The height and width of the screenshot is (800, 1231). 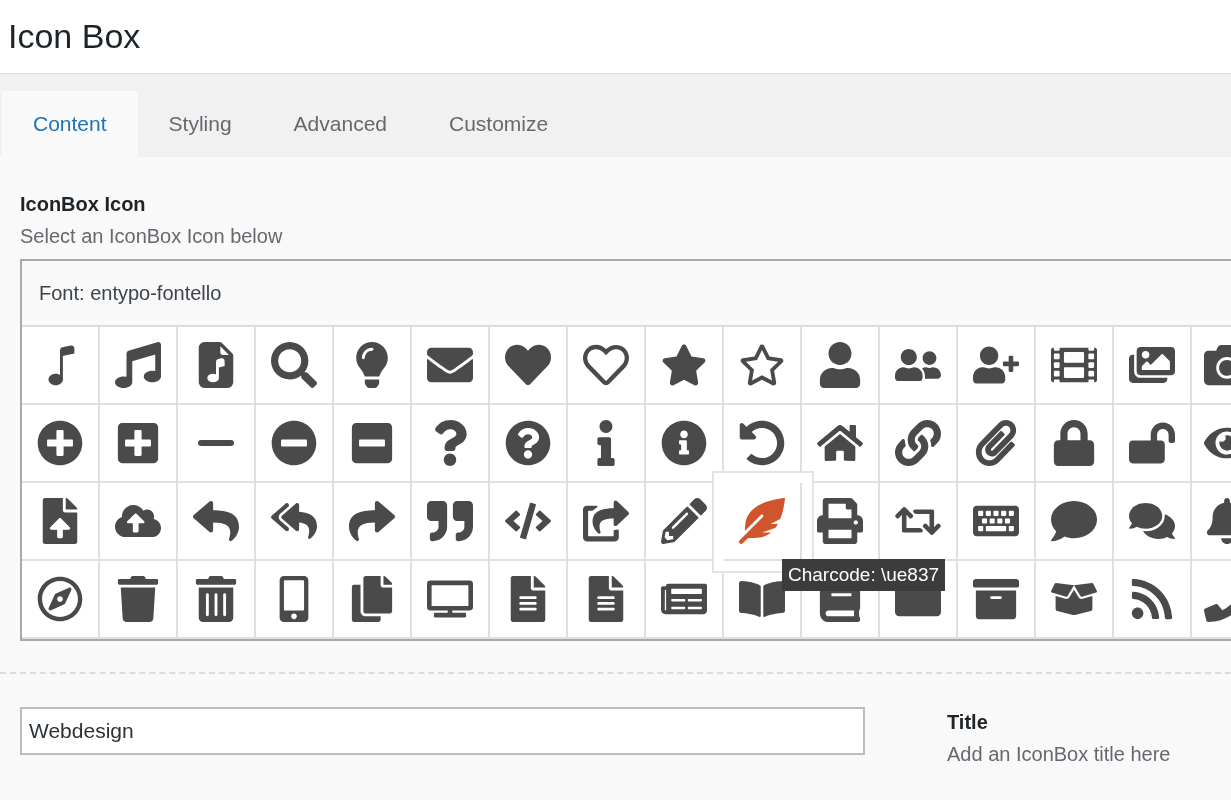 I want to click on quote-icon, so click(x=450, y=521).